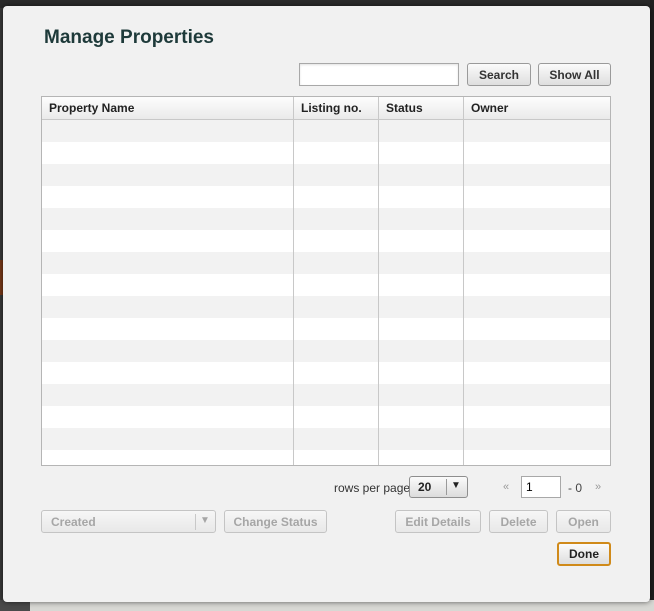  What do you see at coordinates (379, 74) in the screenshot?
I see `search-input` at bounding box center [379, 74].